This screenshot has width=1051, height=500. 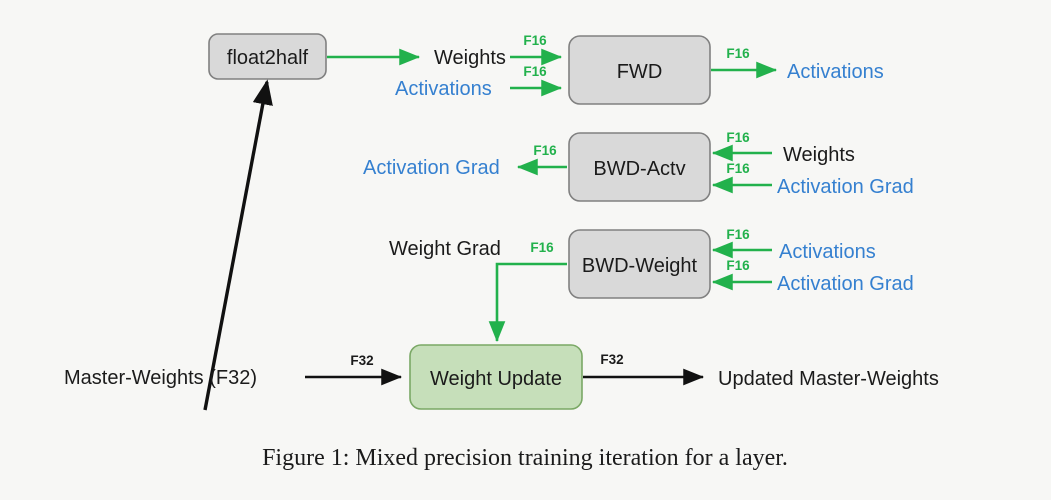 I want to click on edge-label-f16-weights-to-bwd-actv: F16, so click(x=738, y=137).